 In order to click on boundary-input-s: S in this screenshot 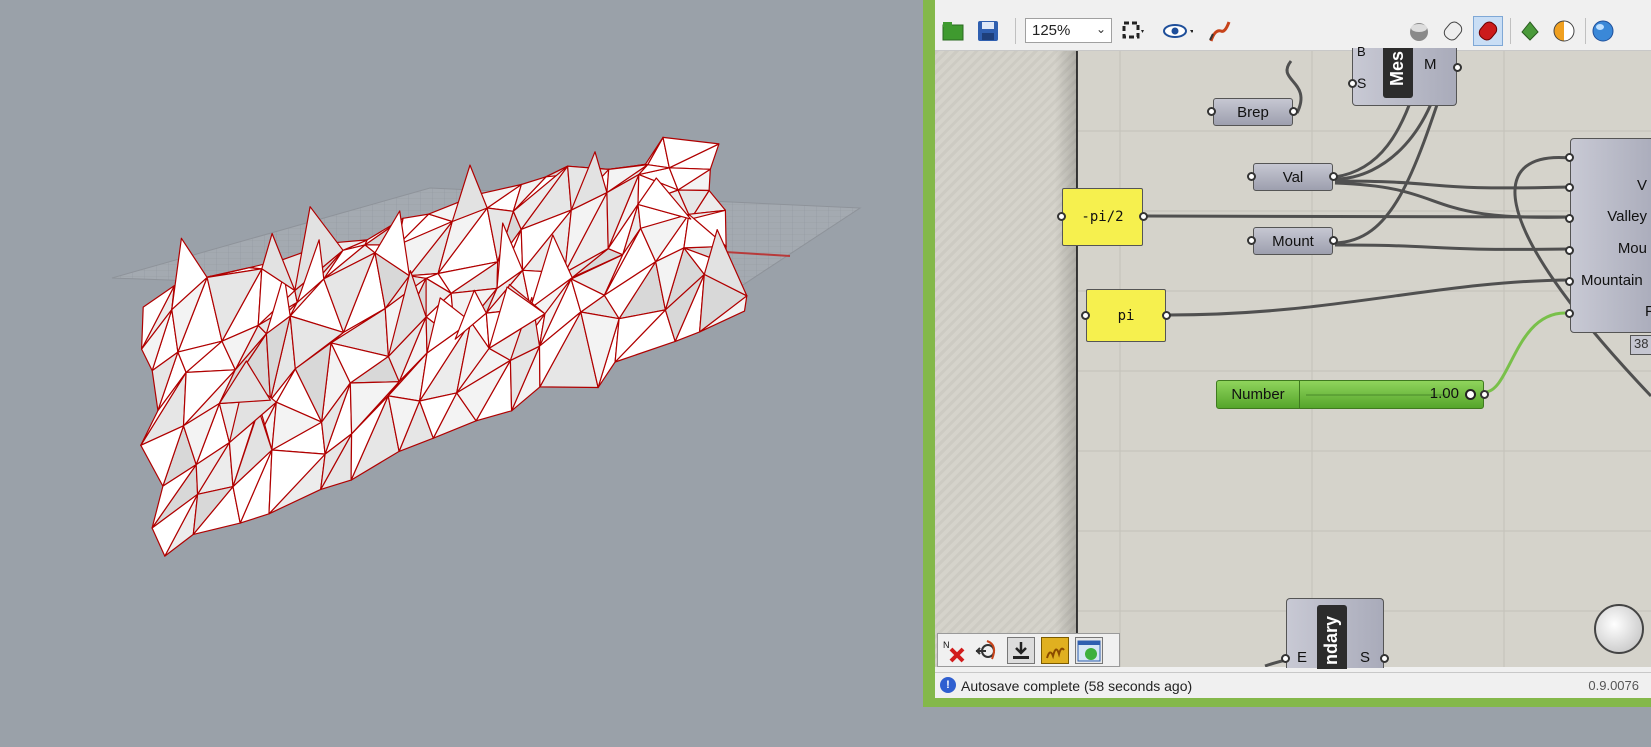, I will do `click(1365, 657)`.